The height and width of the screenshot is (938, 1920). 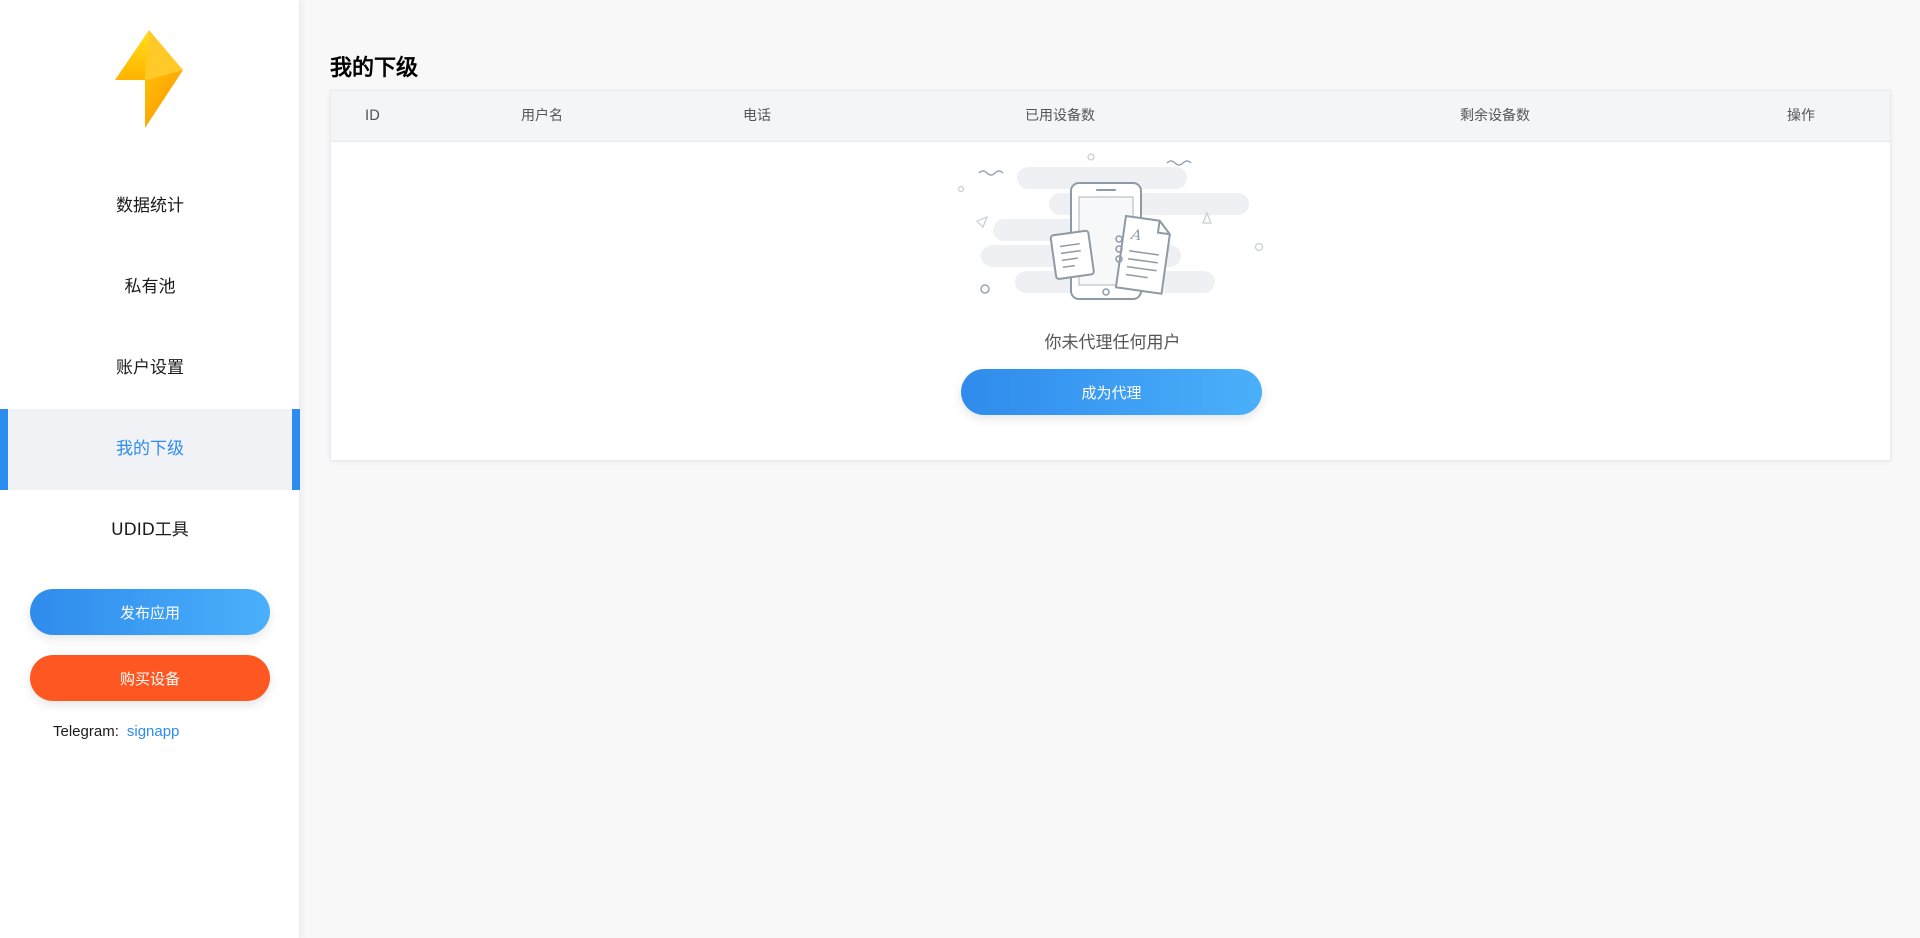 What do you see at coordinates (1060, 116) in the screenshot?
I see `column-header-used-devices: 已用设备数` at bounding box center [1060, 116].